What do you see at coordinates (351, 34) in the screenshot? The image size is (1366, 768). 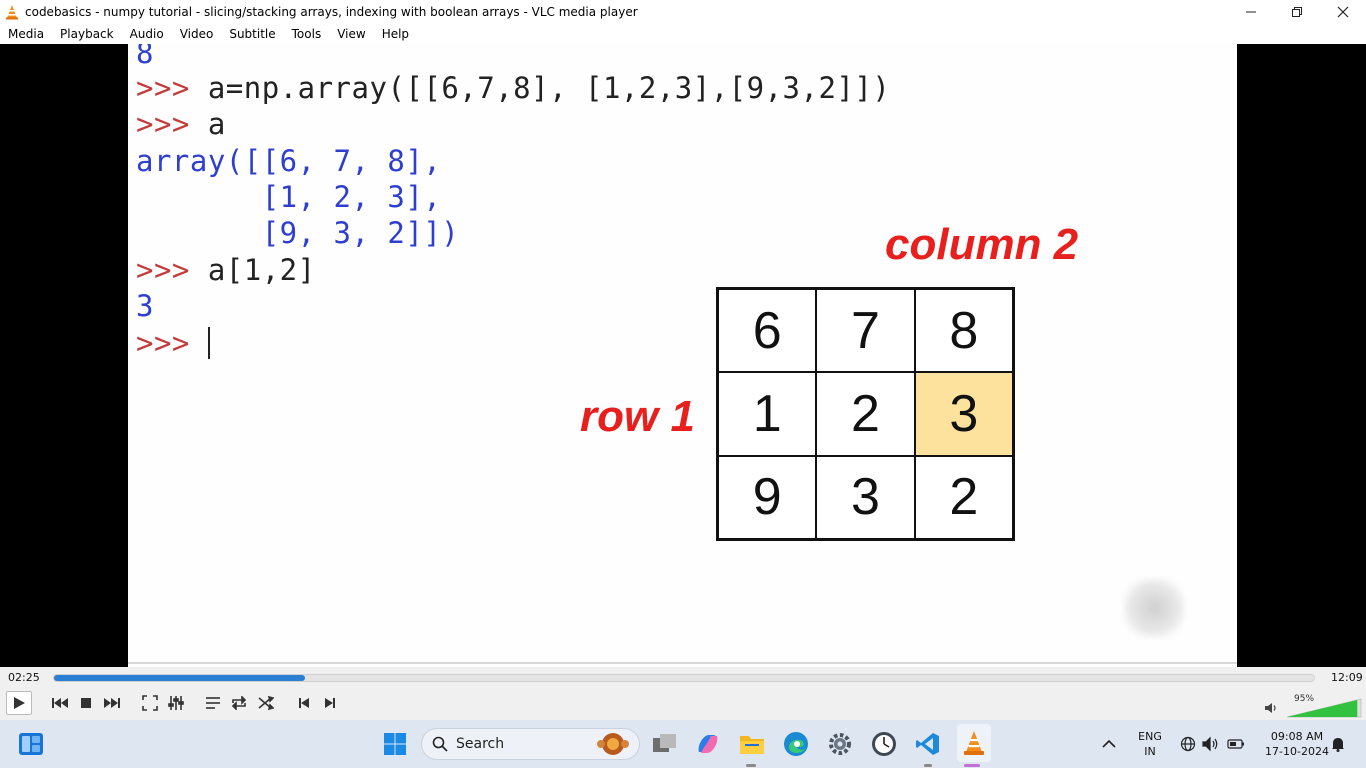 I see `menu-view: View` at bounding box center [351, 34].